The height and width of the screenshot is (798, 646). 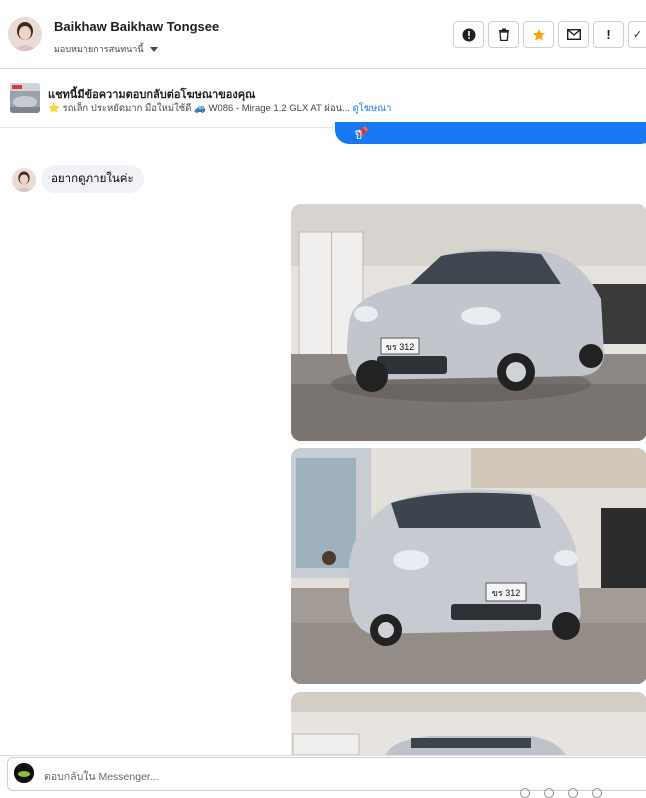 I want to click on report-button: !, so click(x=608, y=34).